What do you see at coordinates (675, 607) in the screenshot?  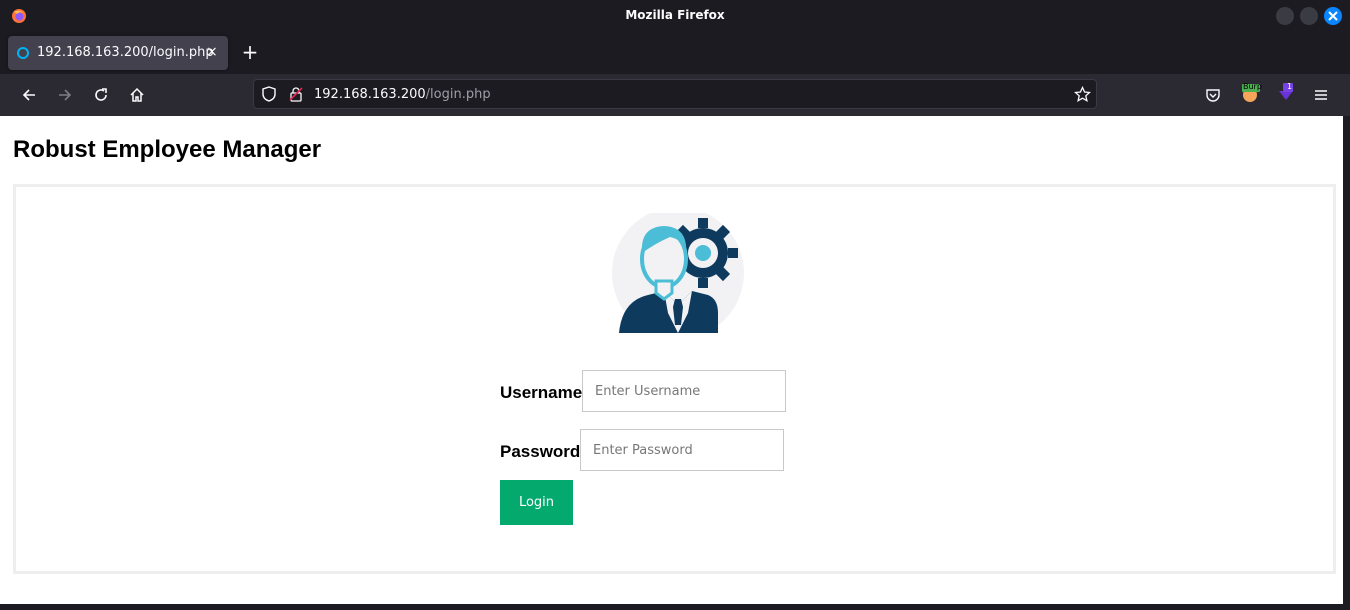 I see `window-frame-bottom` at bounding box center [675, 607].